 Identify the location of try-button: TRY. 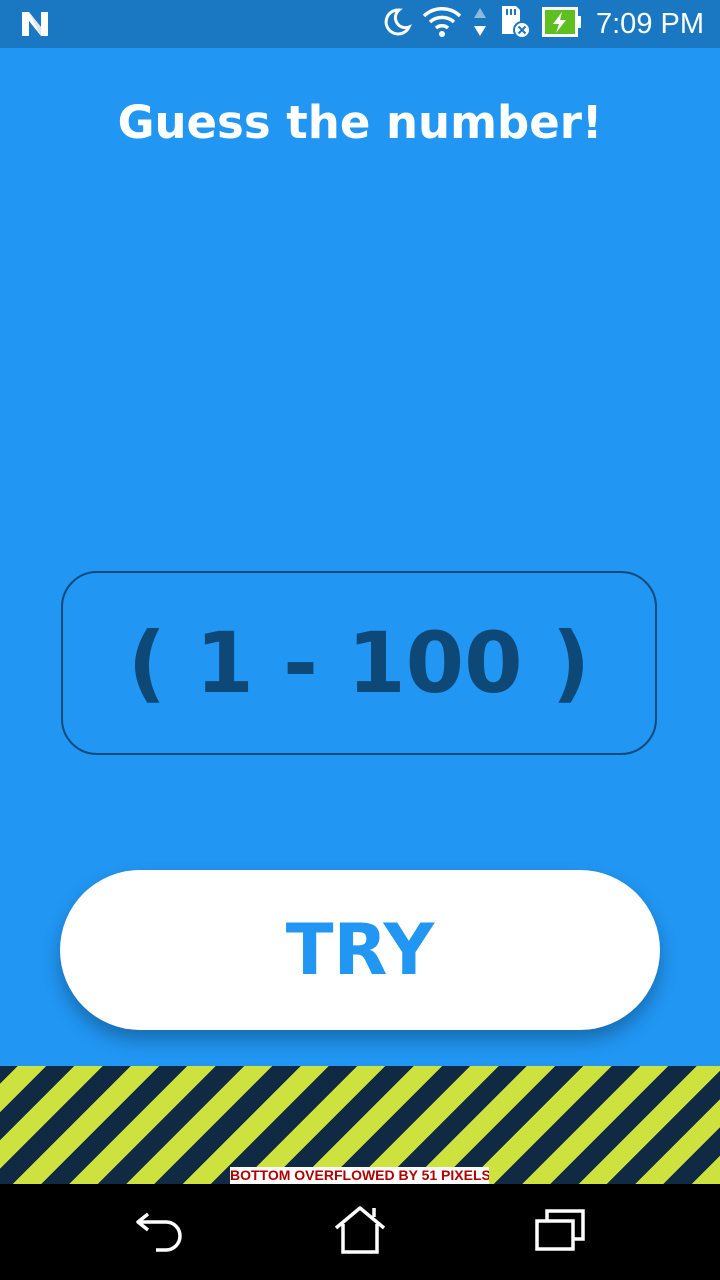
(360, 950).